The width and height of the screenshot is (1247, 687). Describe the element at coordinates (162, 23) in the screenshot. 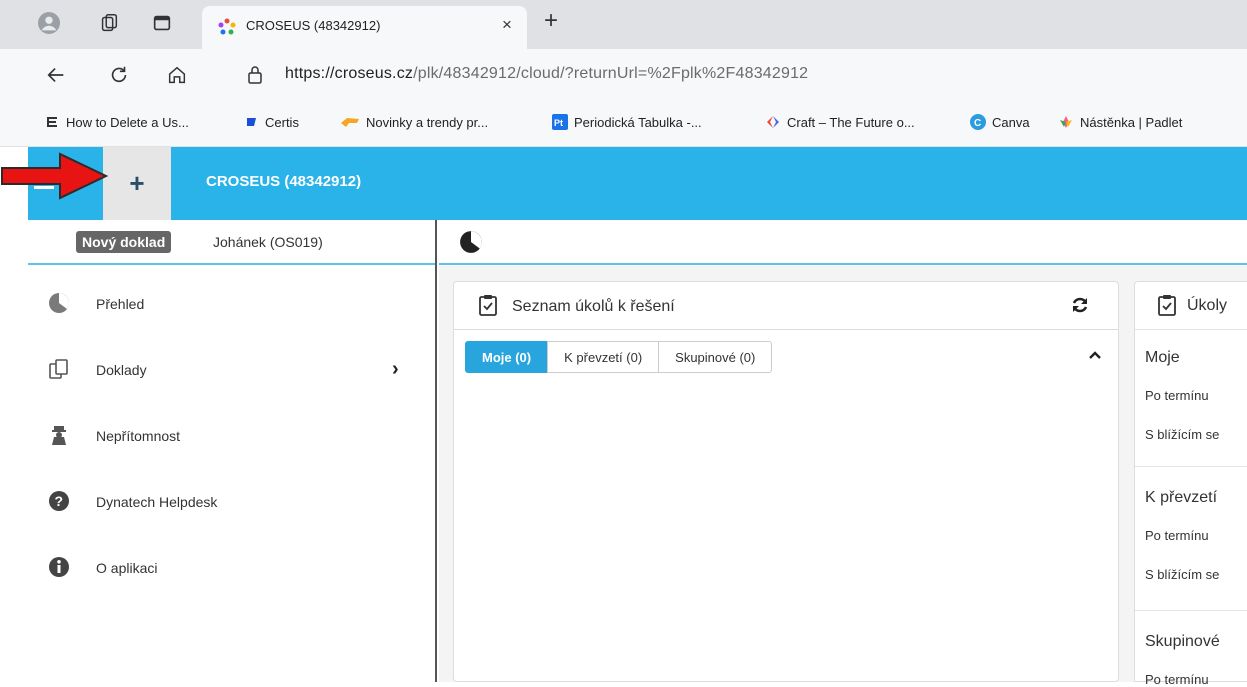

I see `tab-actions-icon` at that location.